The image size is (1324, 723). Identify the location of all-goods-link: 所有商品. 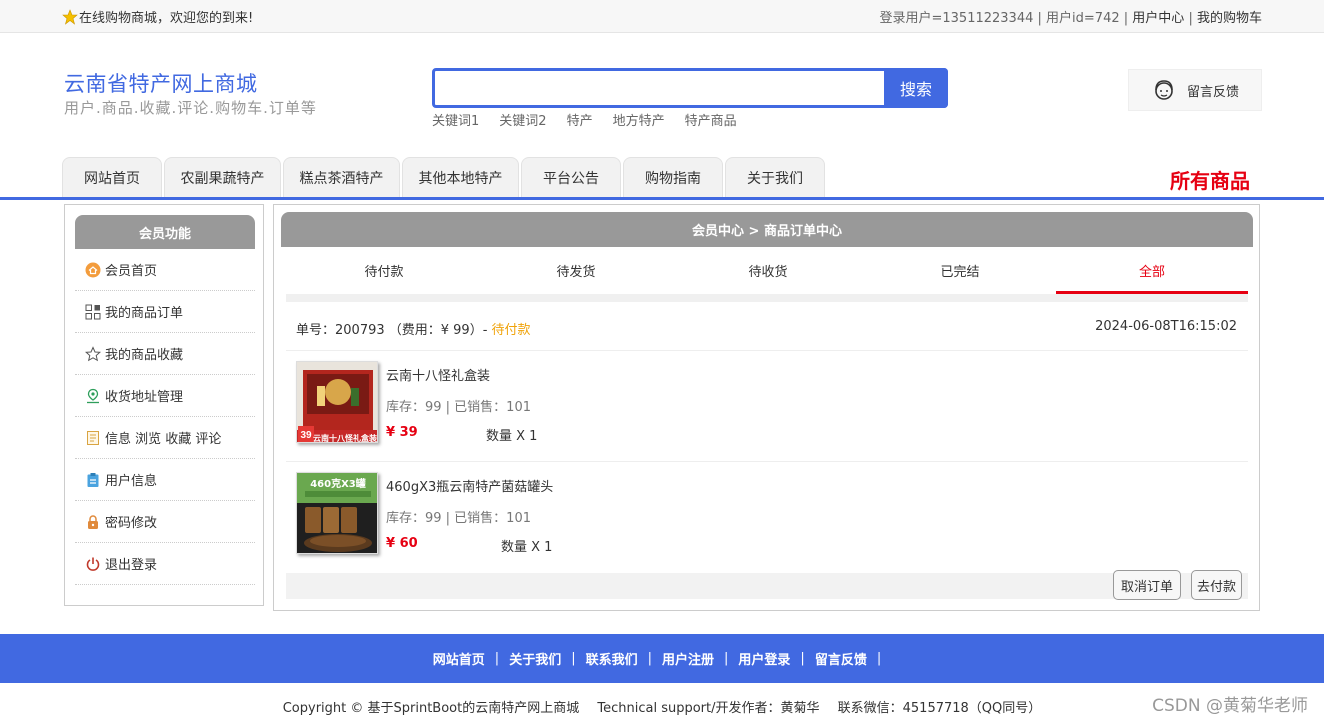
(1210, 179).